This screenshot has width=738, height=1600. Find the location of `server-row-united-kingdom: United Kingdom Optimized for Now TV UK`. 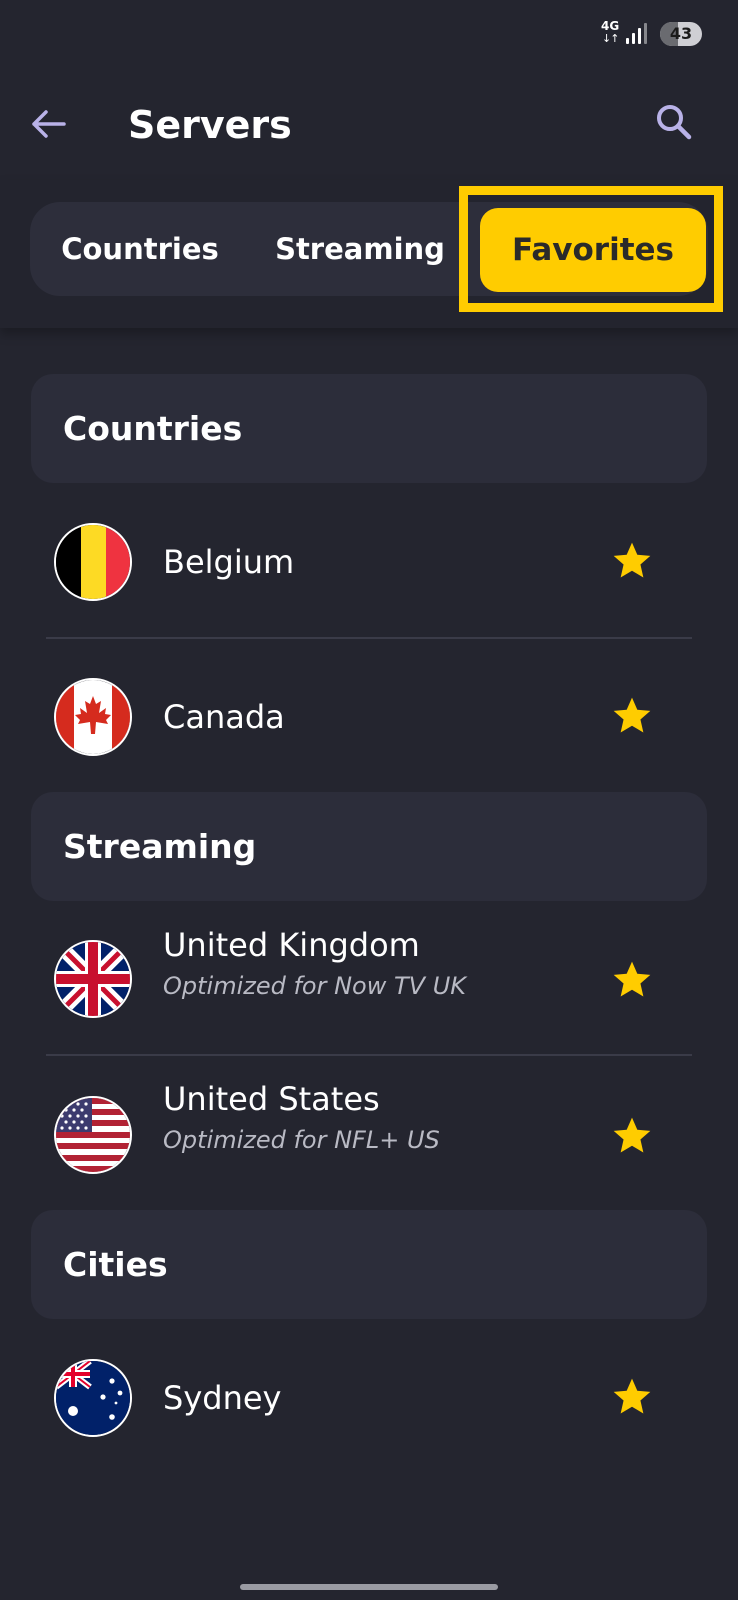

server-row-united-kingdom: United Kingdom Optimized for Now TV UK is located at coordinates (369, 978).